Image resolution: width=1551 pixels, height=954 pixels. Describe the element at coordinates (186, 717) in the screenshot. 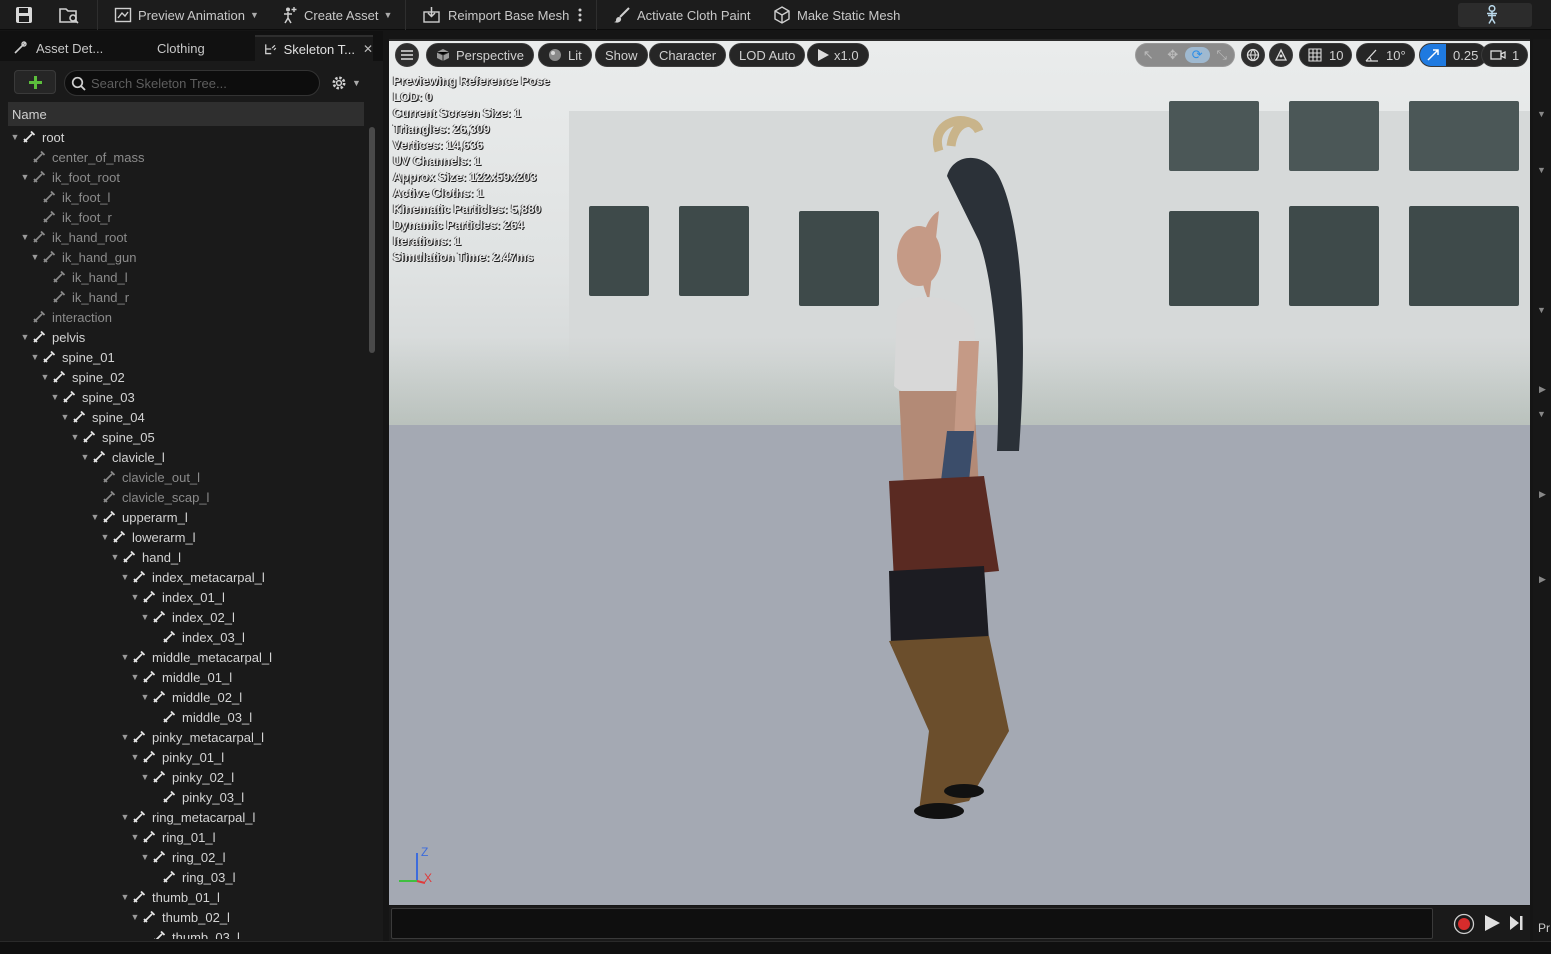

I see `tree-row-middle-03-l: middle_03_l` at that location.